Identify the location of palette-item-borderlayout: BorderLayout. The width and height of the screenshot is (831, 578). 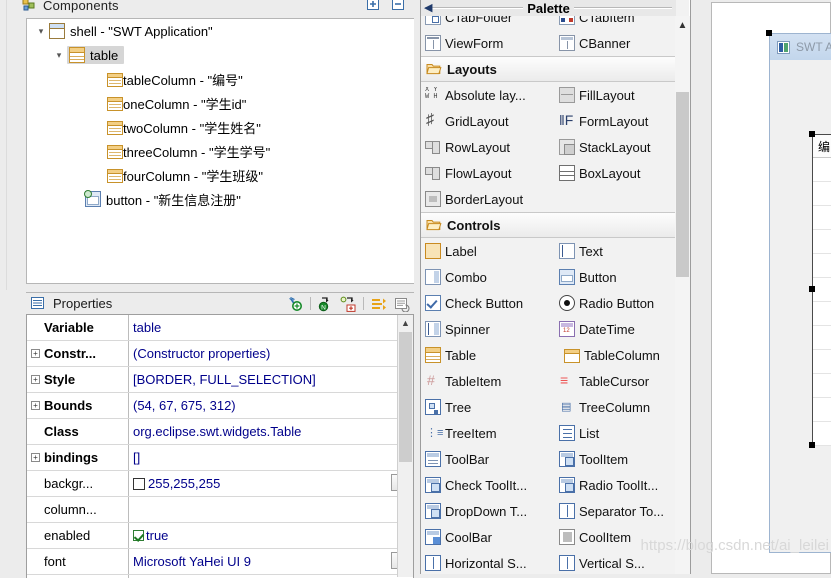
(488, 199).